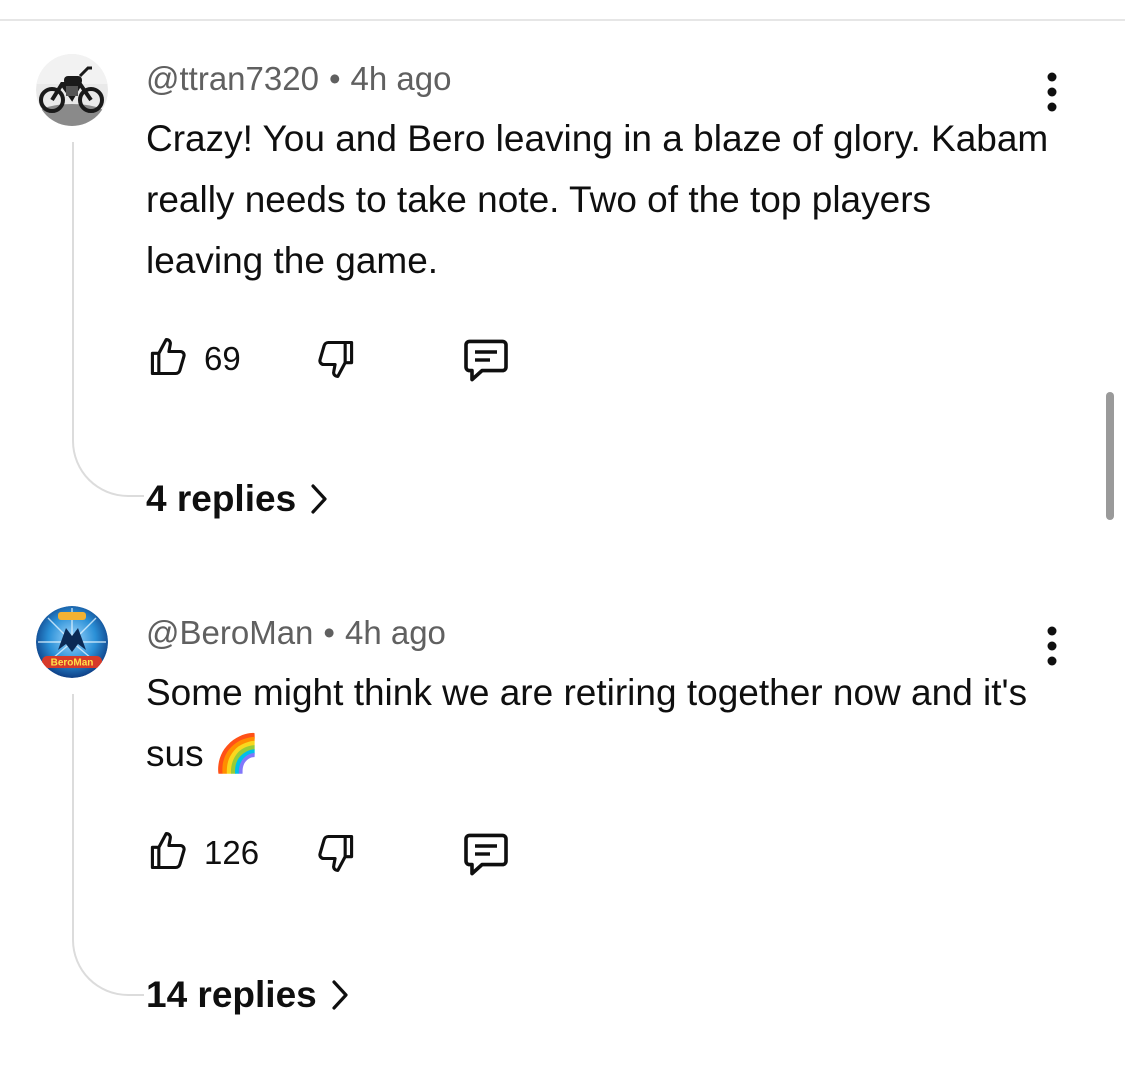 The height and width of the screenshot is (1072, 1125). What do you see at coordinates (232, 852) in the screenshot?
I see `like-count: 126` at bounding box center [232, 852].